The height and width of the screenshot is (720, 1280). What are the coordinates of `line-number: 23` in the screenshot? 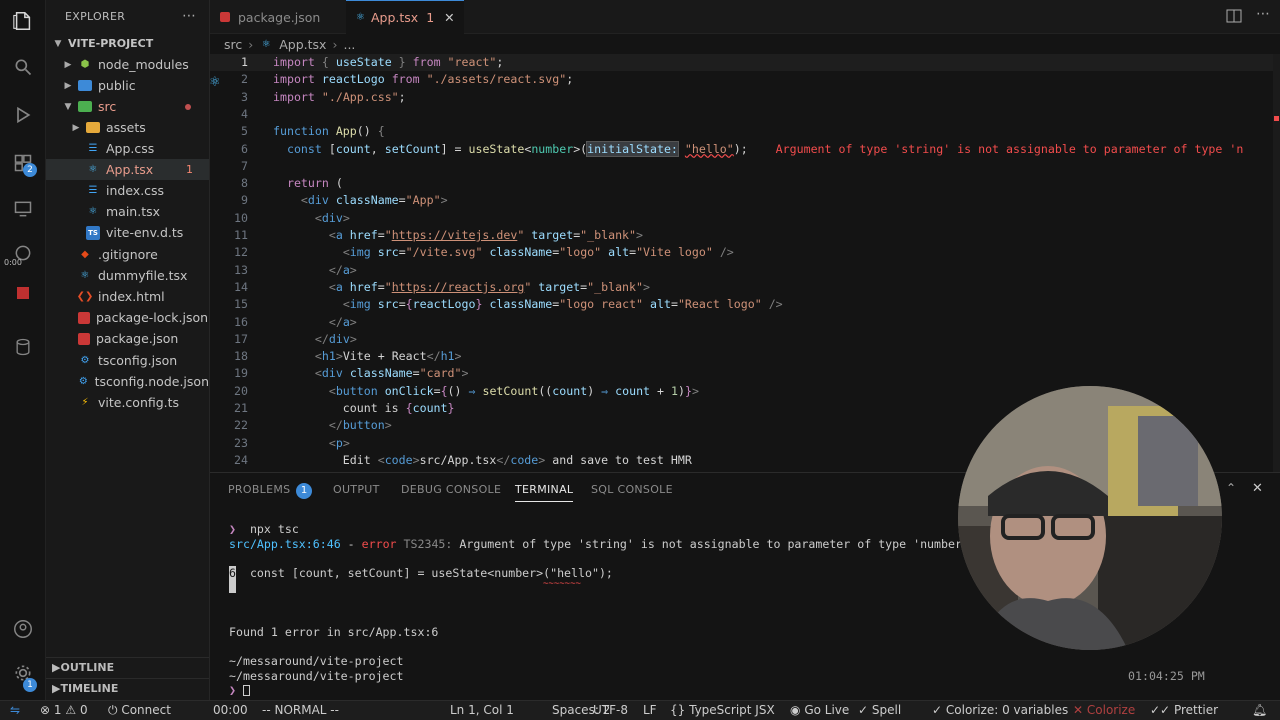 It's located at (241, 442).